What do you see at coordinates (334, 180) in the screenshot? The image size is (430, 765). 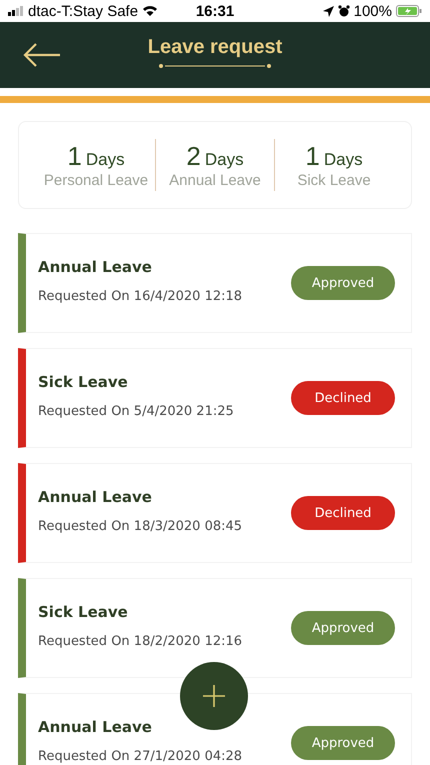 I see `leave-type-label: Sick Leave` at bounding box center [334, 180].